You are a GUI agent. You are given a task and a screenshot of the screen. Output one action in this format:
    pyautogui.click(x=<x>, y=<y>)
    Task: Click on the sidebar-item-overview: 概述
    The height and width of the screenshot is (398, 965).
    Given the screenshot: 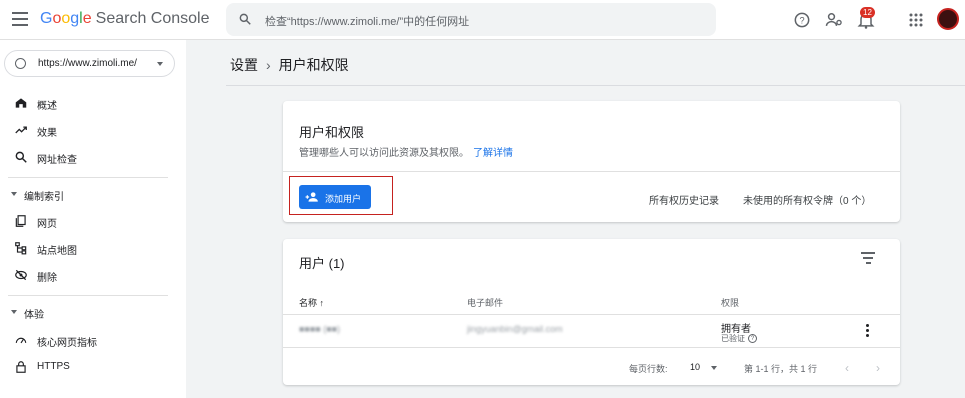 What is the action you would take?
    pyautogui.click(x=93, y=103)
    